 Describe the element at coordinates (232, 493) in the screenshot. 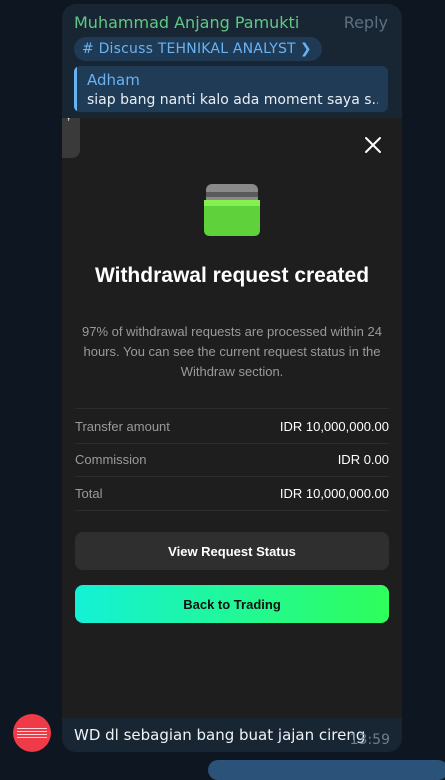

I see `total-row: Total IDR 10,000,000.00` at that location.